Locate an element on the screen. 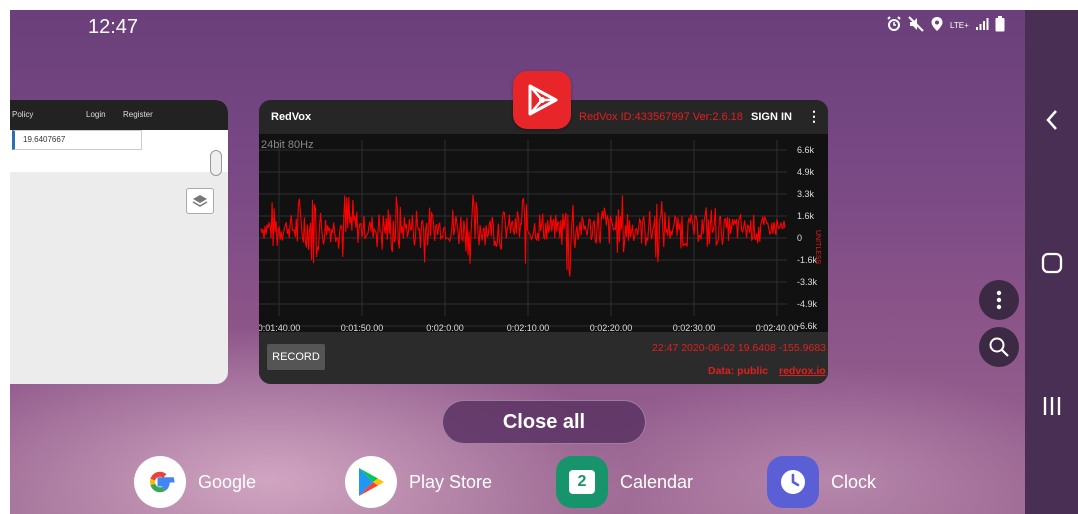  close-all-button: Close all is located at coordinates (544, 422).